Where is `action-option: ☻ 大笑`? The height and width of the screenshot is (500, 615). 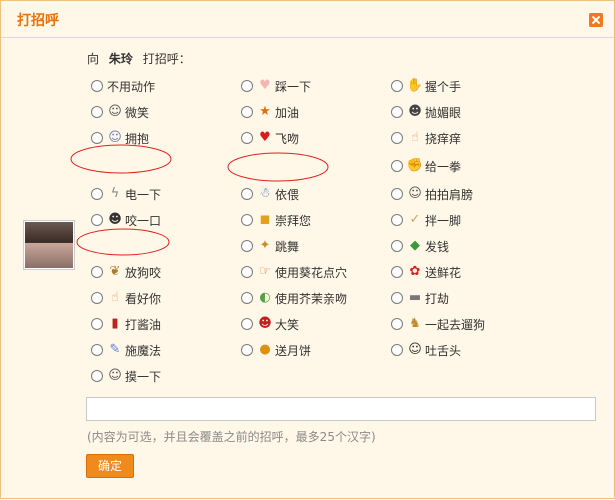
action-option: ☻ 大笑 is located at coordinates (270, 324).